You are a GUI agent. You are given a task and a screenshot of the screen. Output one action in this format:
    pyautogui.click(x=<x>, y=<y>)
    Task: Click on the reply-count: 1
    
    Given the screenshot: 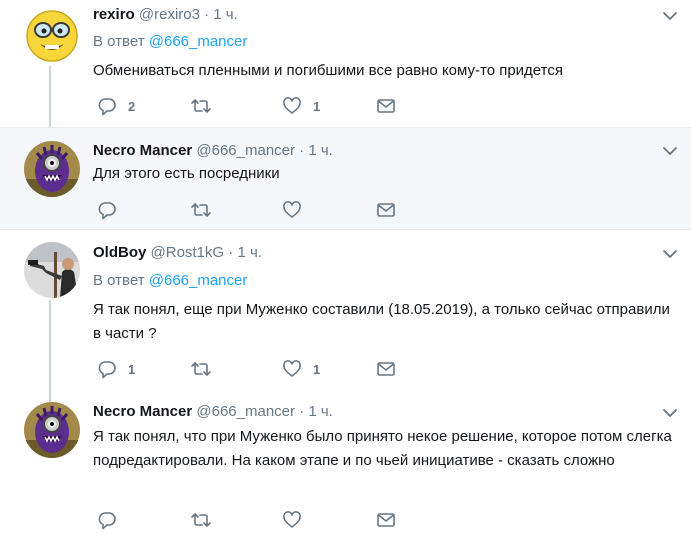 What is the action you would take?
    pyautogui.click(x=132, y=369)
    